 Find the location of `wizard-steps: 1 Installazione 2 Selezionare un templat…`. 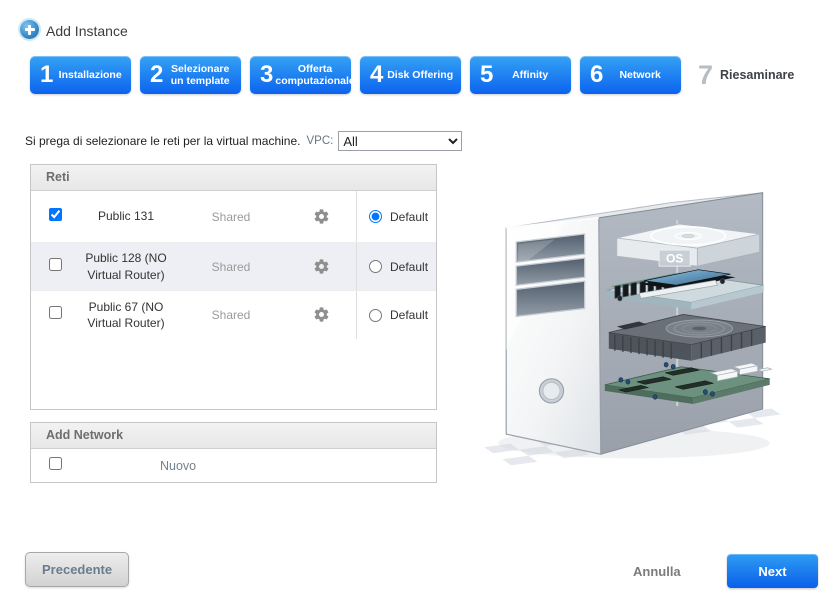

wizard-steps: 1 Installazione 2 Selezionare un templat… is located at coordinates (412, 75).